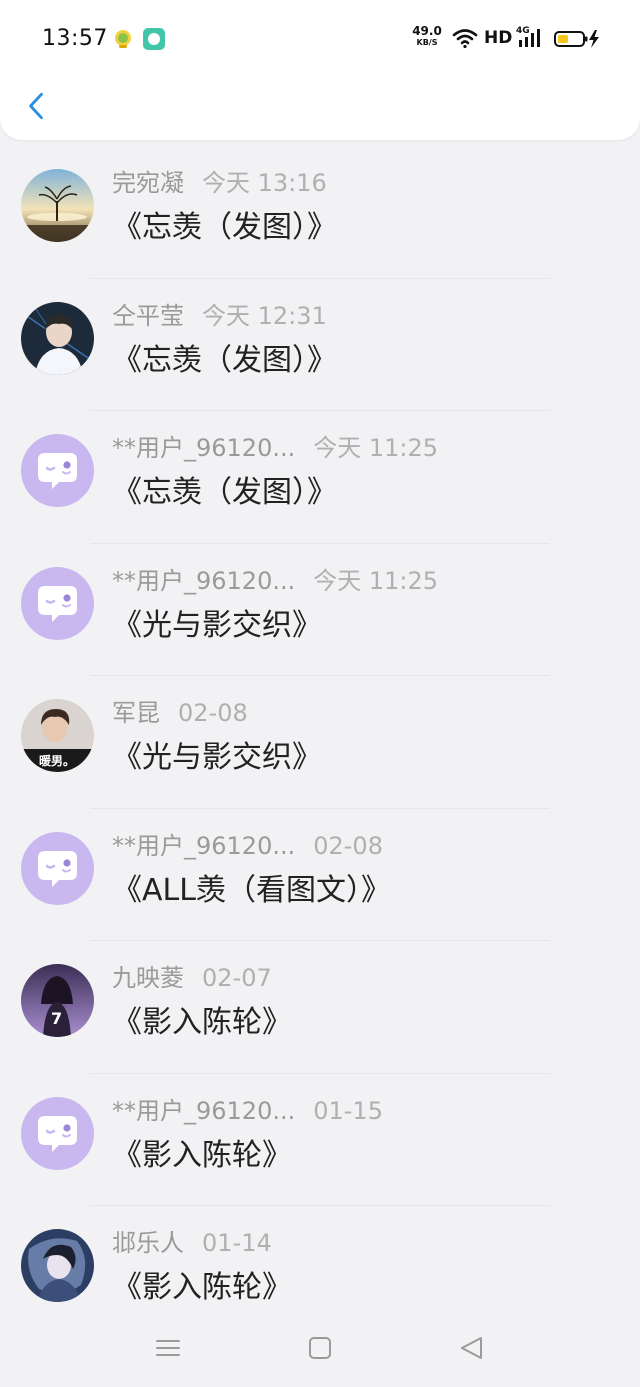 This screenshot has width=640, height=1387. What do you see at coordinates (320, 1007) in the screenshot?
I see `list-item: 7 九映菱 02-07 《影入陈轮》` at bounding box center [320, 1007].